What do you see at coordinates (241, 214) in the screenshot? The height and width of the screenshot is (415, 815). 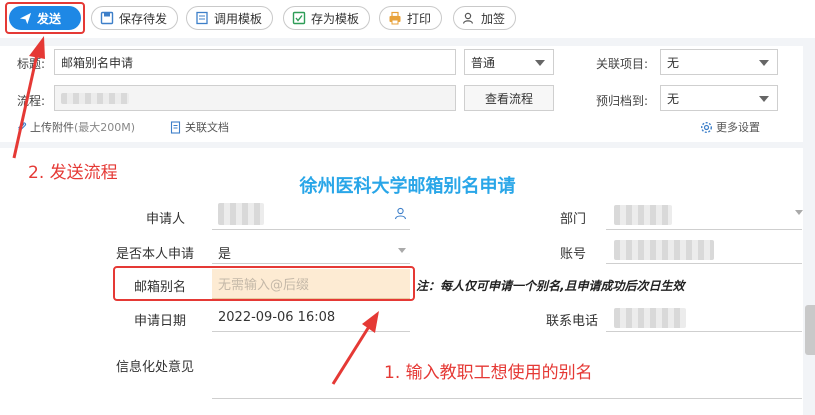 I see `redacted-applicant` at bounding box center [241, 214].